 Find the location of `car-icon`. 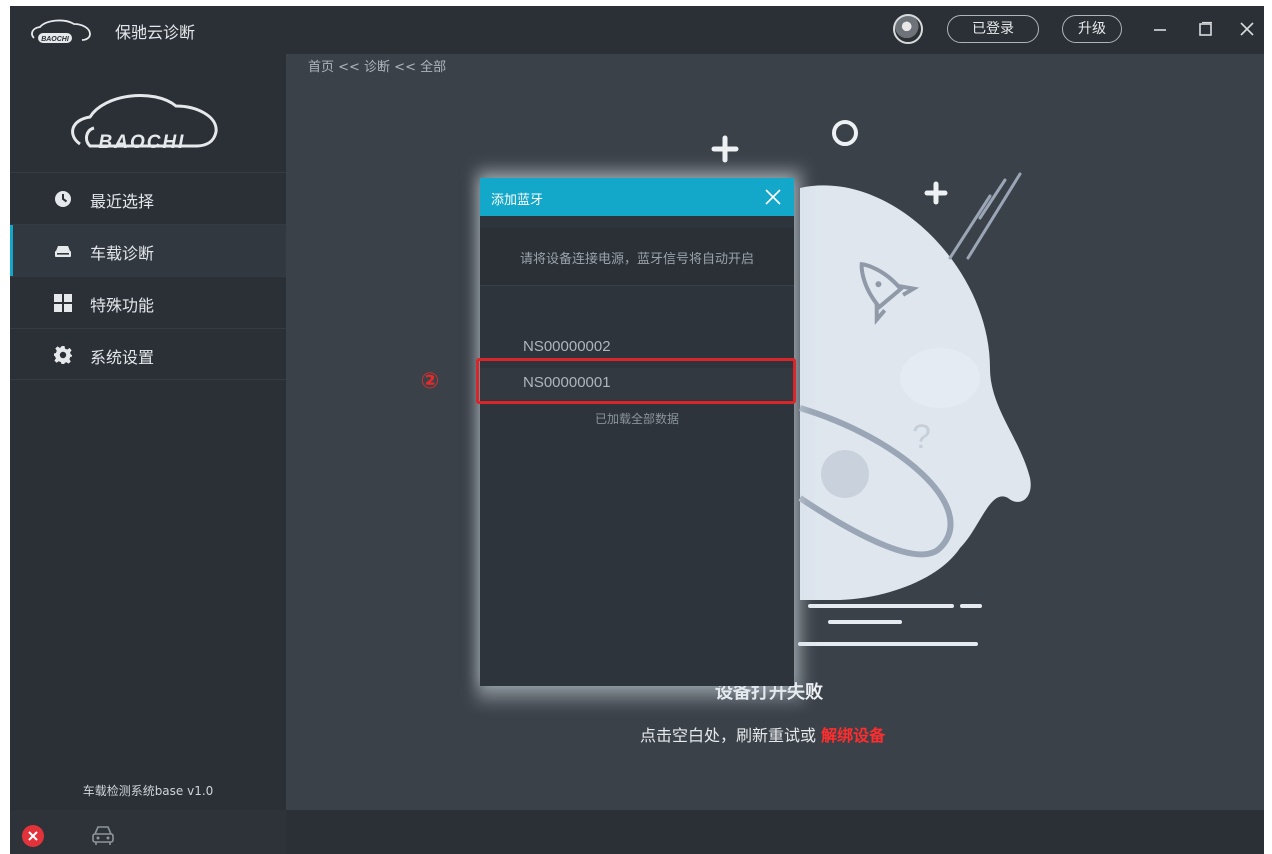

car-icon is located at coordinates (63, 251).